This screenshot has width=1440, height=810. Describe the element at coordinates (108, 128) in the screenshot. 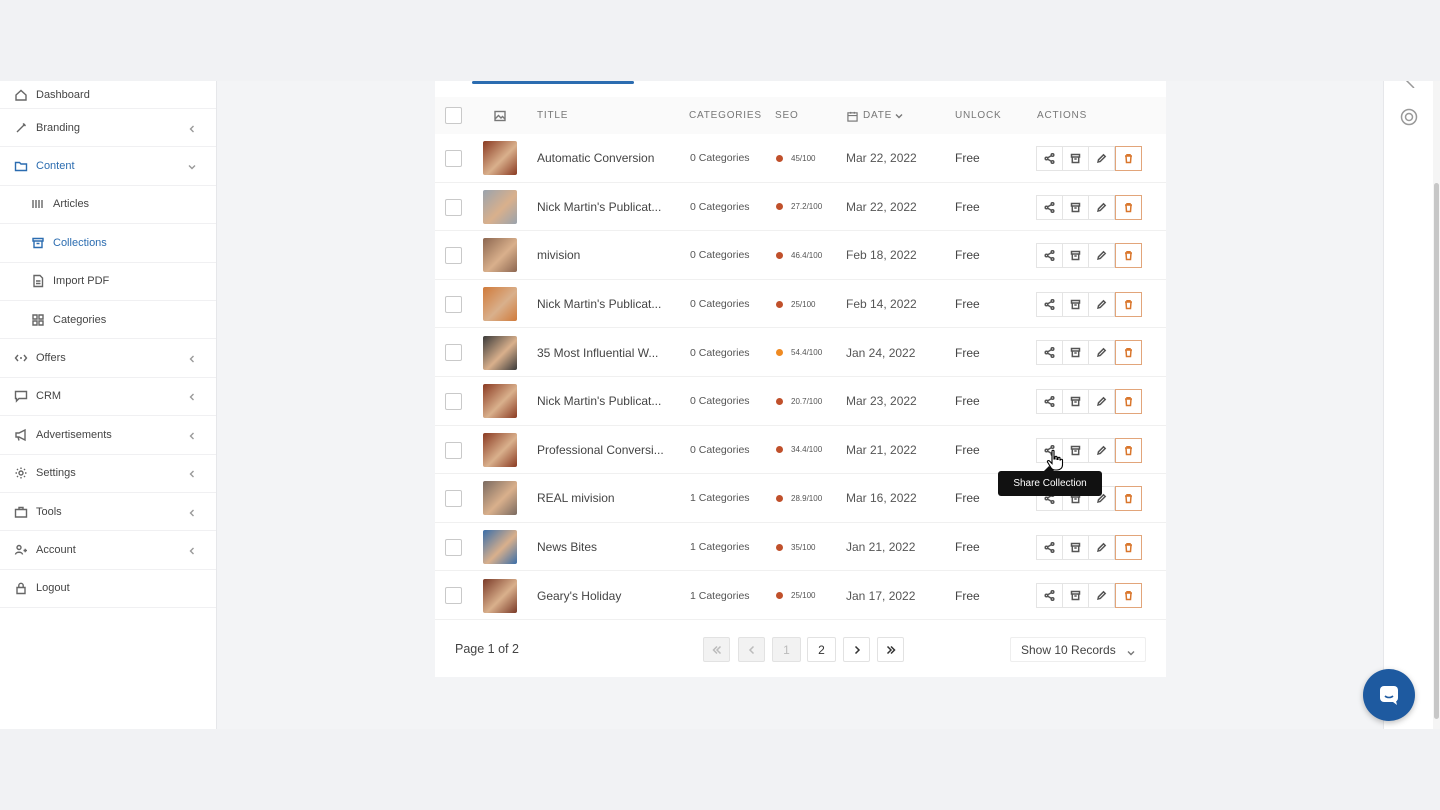

I see `sidebar-item-branding: Branding` at that location.